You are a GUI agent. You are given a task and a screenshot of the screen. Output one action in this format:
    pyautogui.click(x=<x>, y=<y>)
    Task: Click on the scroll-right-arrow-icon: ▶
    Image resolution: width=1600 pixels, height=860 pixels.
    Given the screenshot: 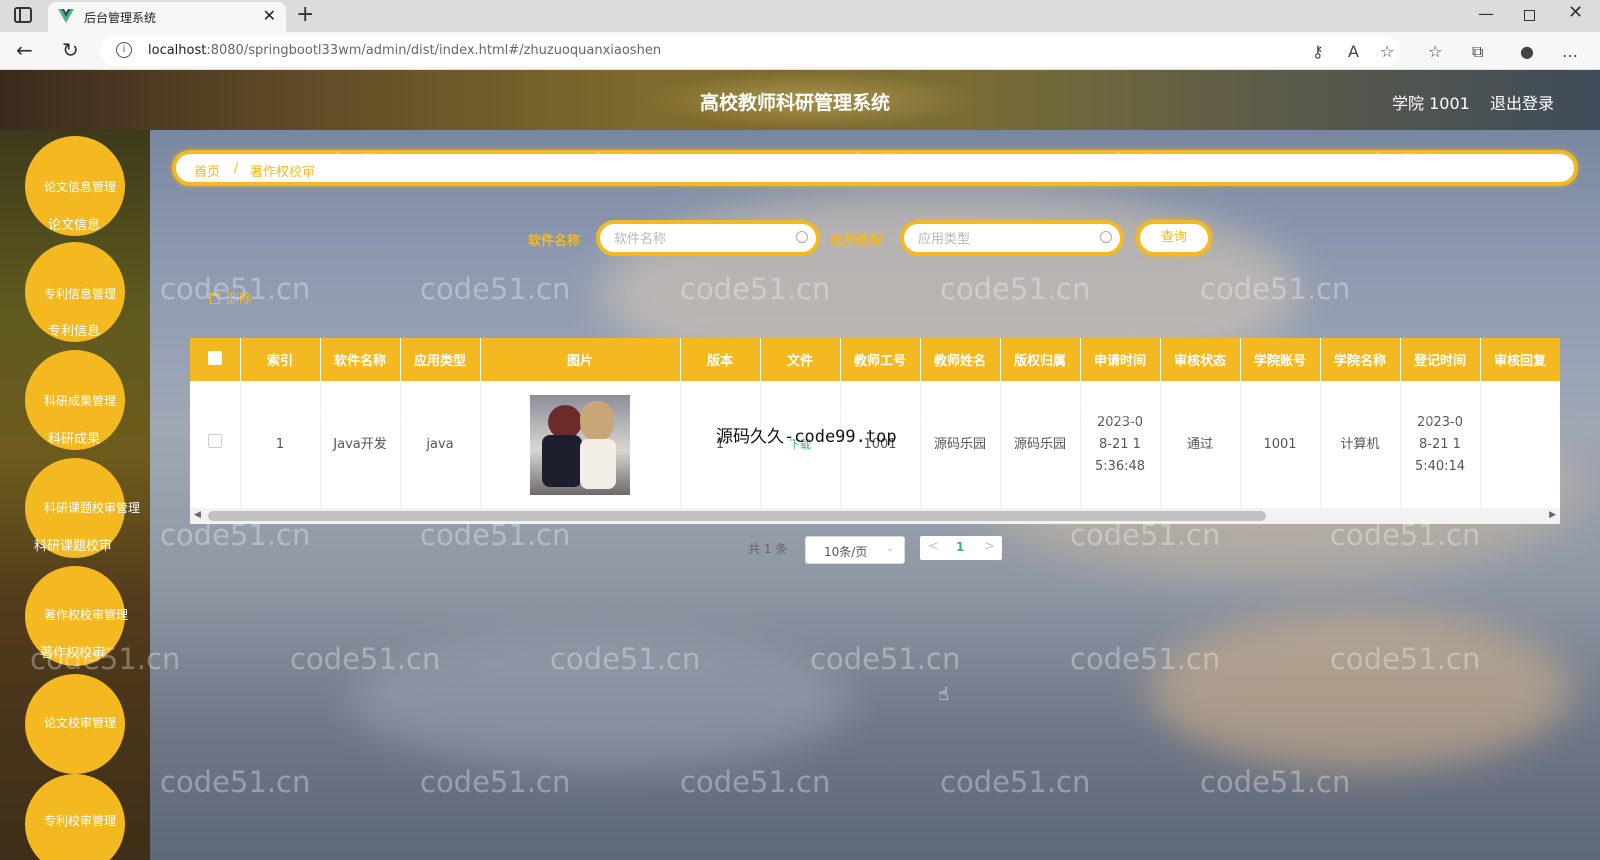 What is the action you would take?
    pyautogui.click(x=1552, y=515)
    